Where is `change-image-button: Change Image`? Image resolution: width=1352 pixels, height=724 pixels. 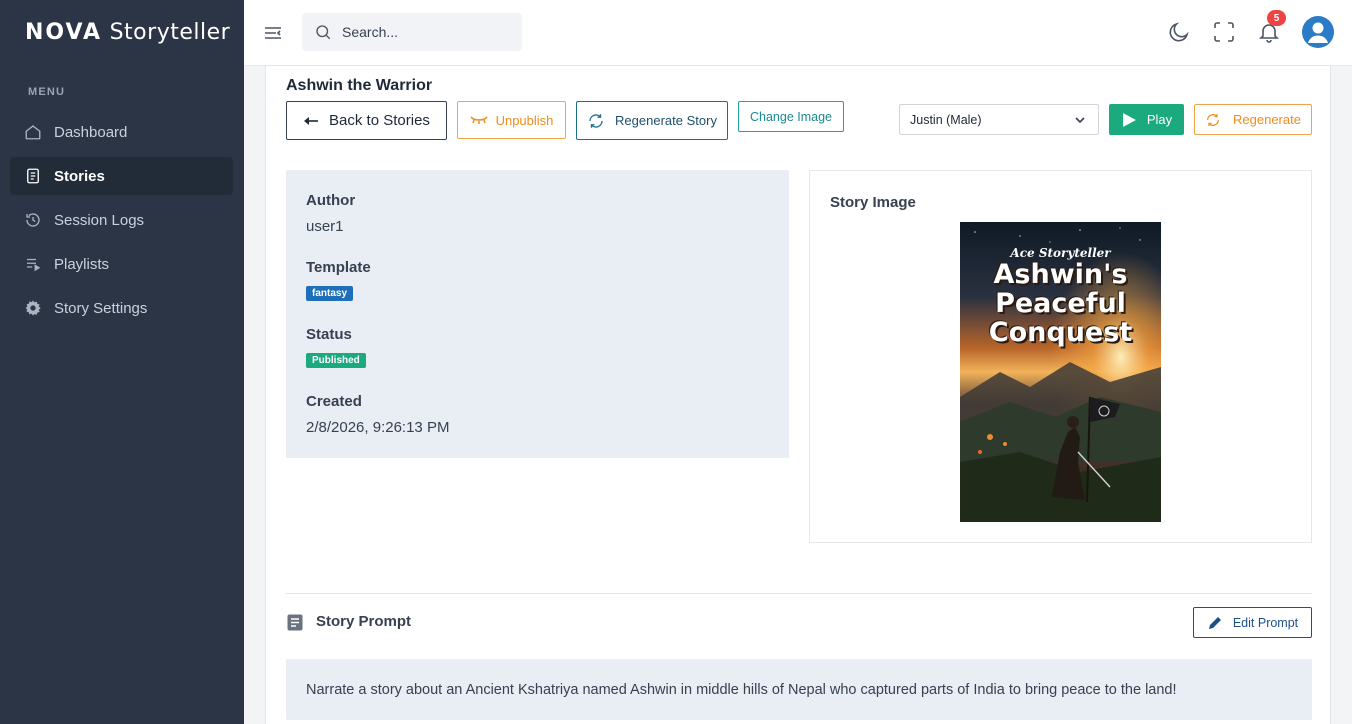
change-image-button: Change Image is located at coordinates (791, 116).